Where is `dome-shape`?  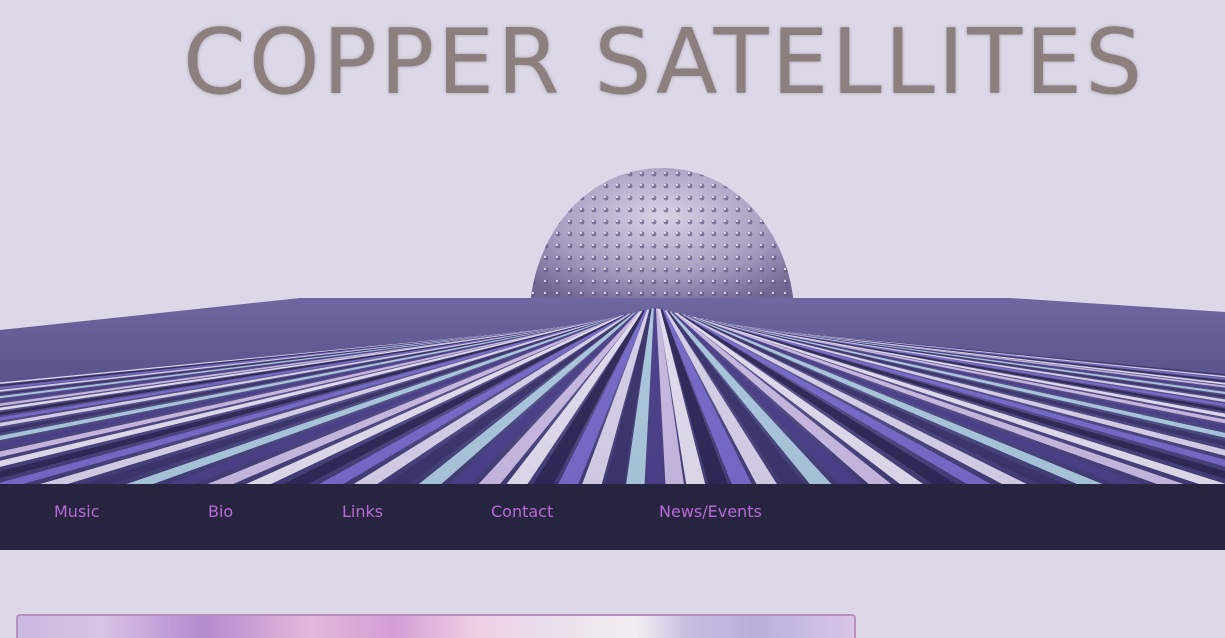 dome-shape is located at coordinates (662, 237).